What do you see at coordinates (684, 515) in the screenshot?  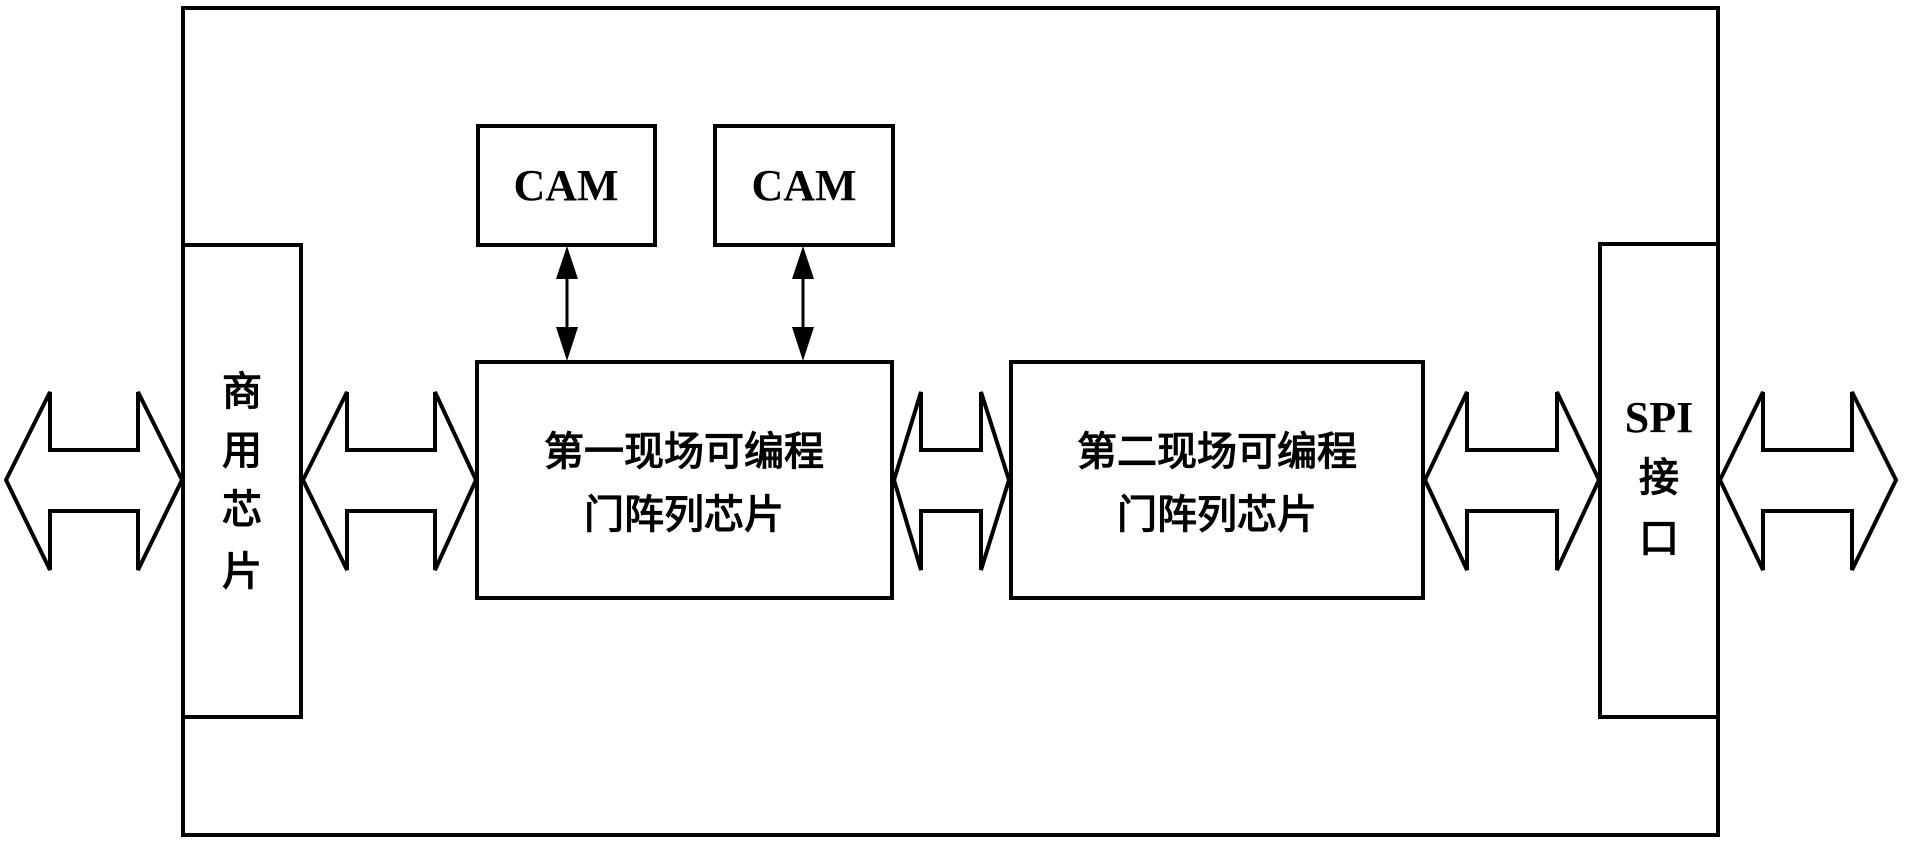 I see `fpga-first-label-line2: 门阵列芯片` at bounding box center [684, 515].